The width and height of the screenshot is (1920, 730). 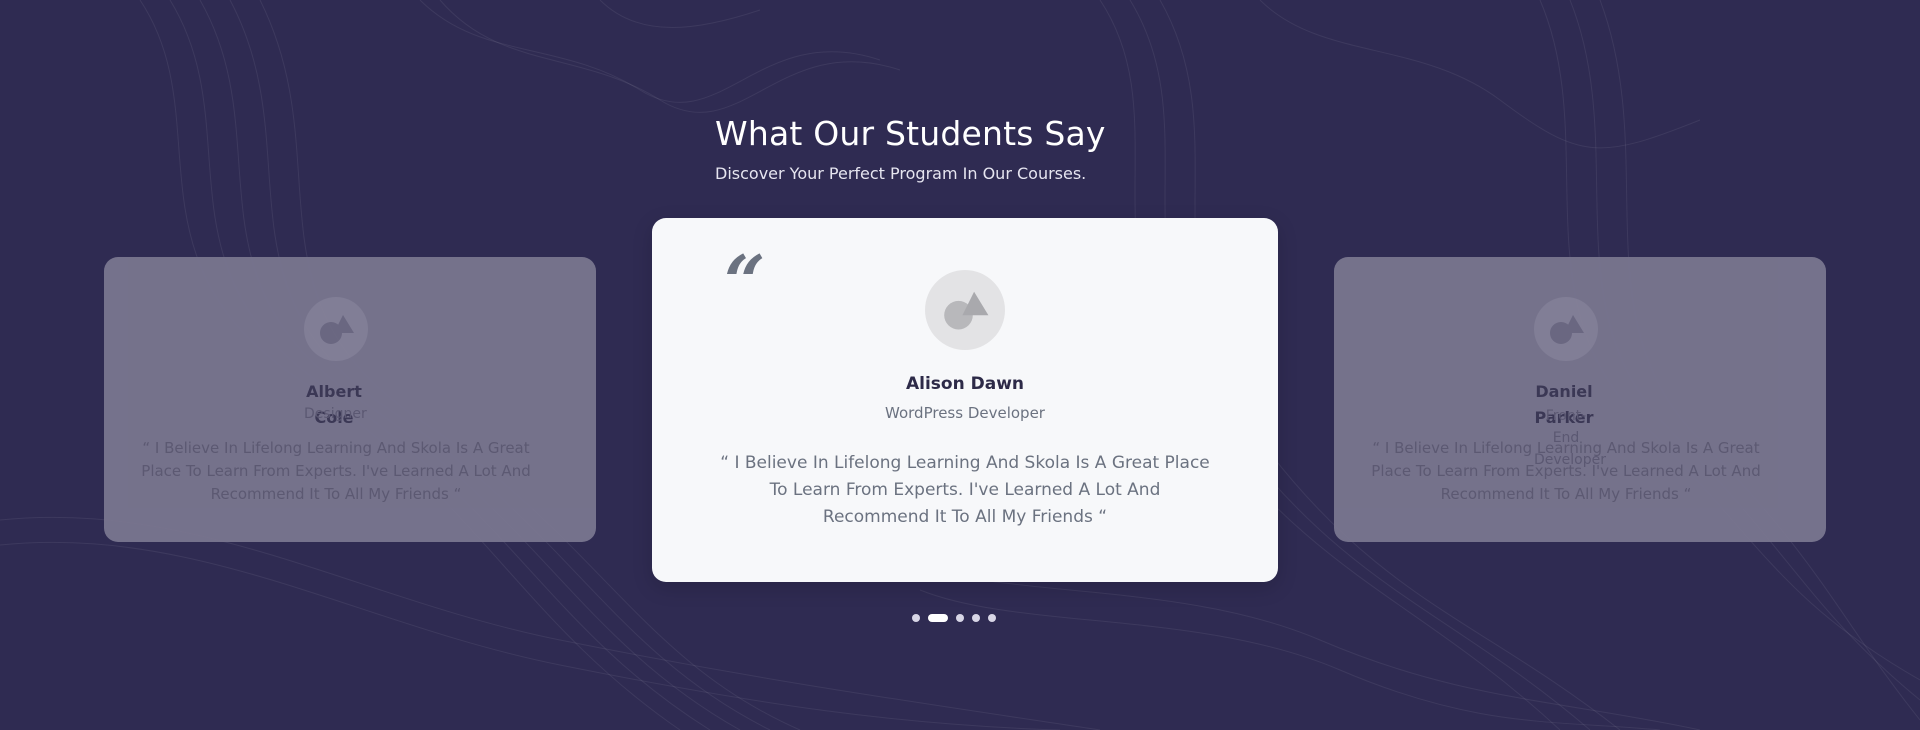 I want to click on quote-icon: “, so click(x=745, y=281).